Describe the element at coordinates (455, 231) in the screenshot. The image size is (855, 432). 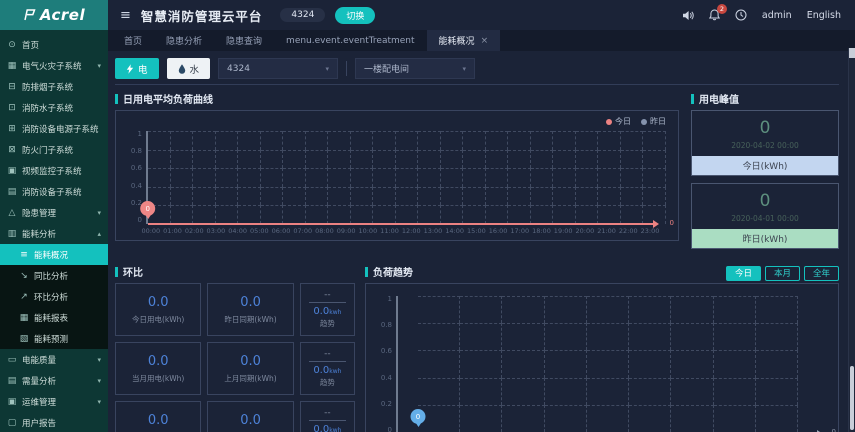
I see `x-axis-tick: 14:00` at that location.